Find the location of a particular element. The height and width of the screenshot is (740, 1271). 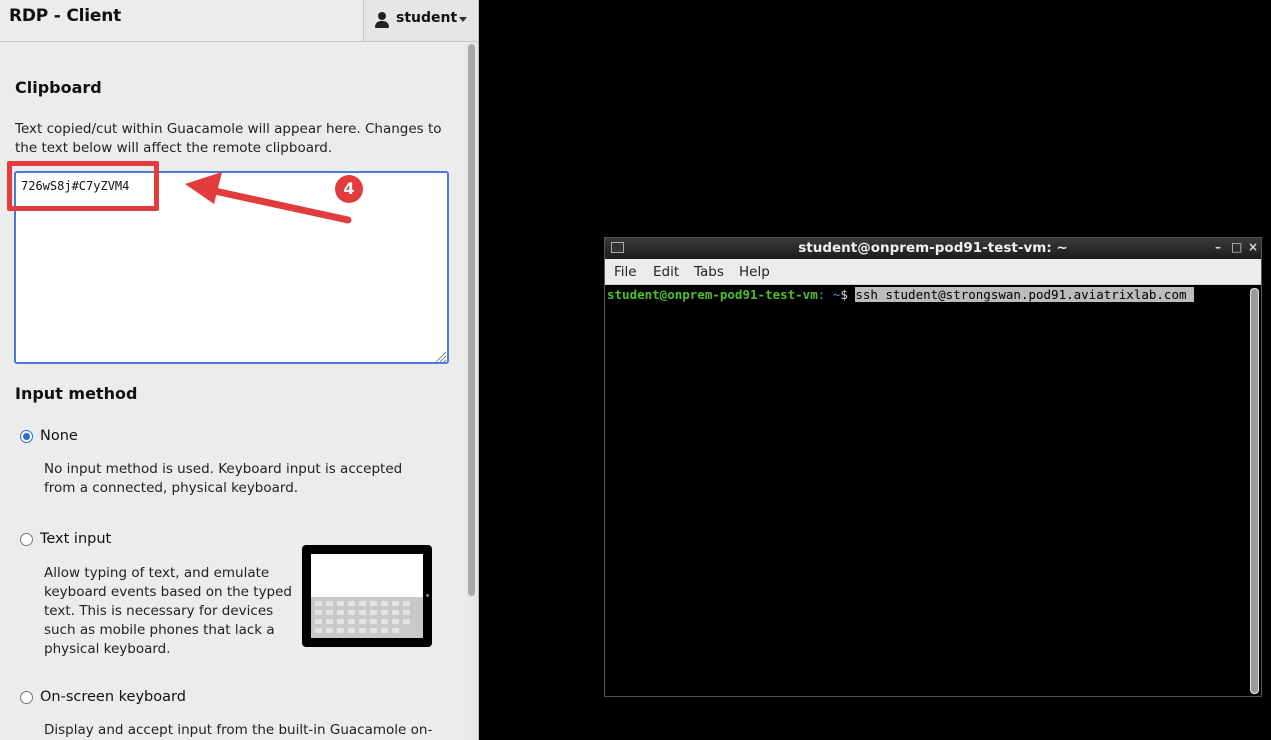

minimize-icon: – is located at coordinates (1218, 247).